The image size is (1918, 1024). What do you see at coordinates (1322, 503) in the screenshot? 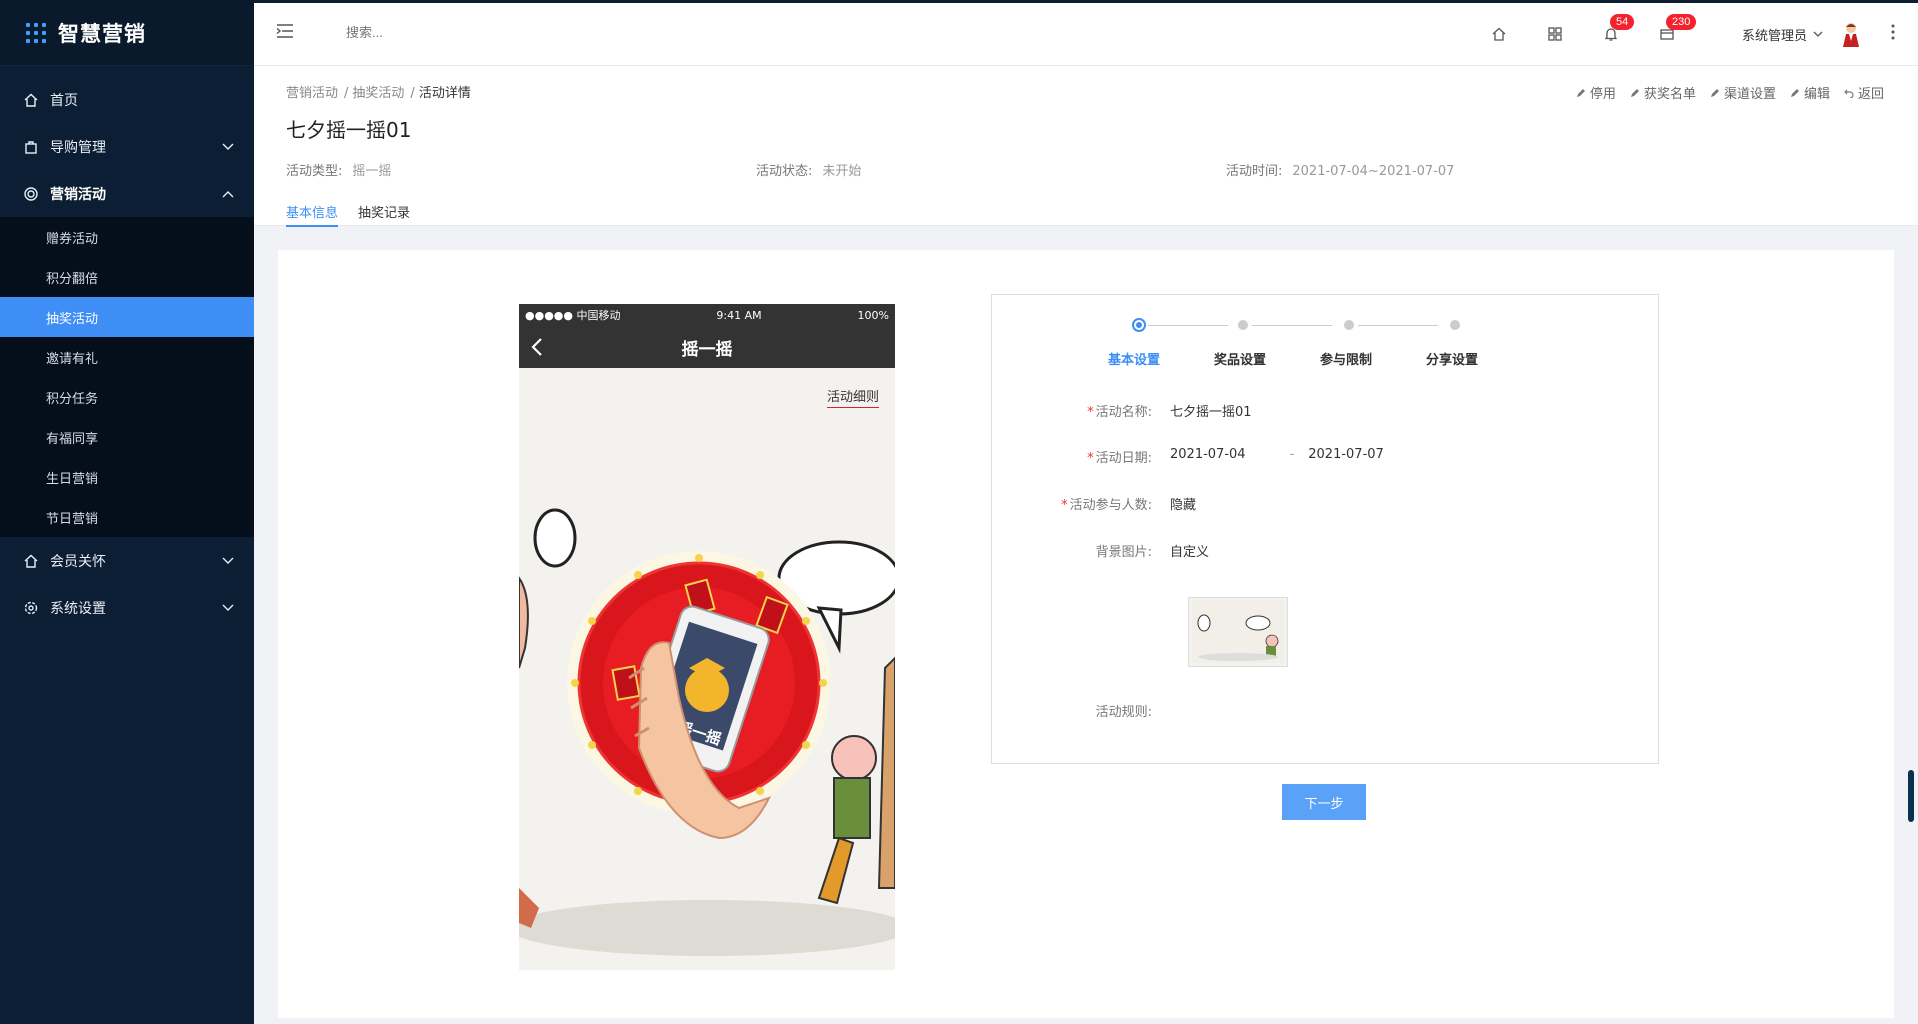
I see `form-row-count: * 活动参与人数: 隐藏` at bounding box center [1322, 503].